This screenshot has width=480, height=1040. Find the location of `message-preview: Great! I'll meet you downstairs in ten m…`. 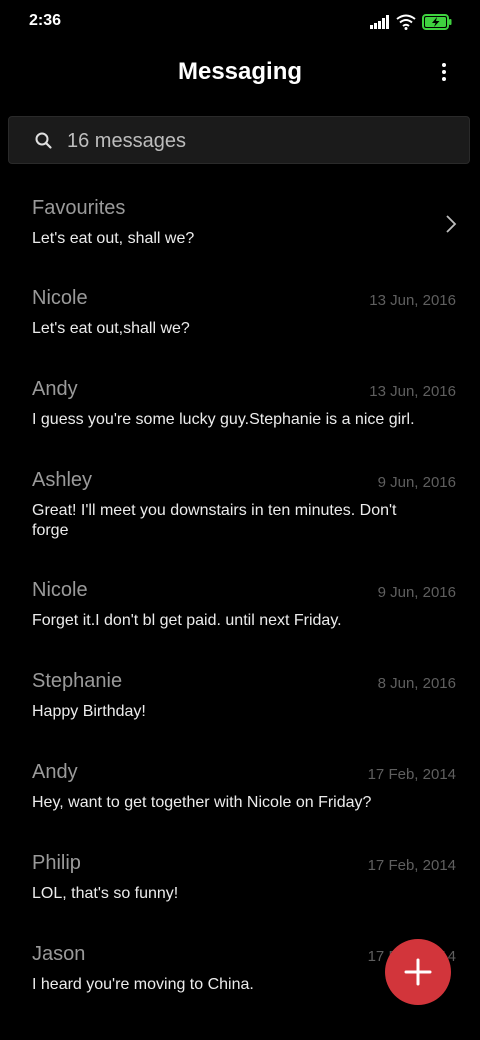

message-preview: Great! I'll meet you downstairs in ten m… is located at coordinates (214, 520).